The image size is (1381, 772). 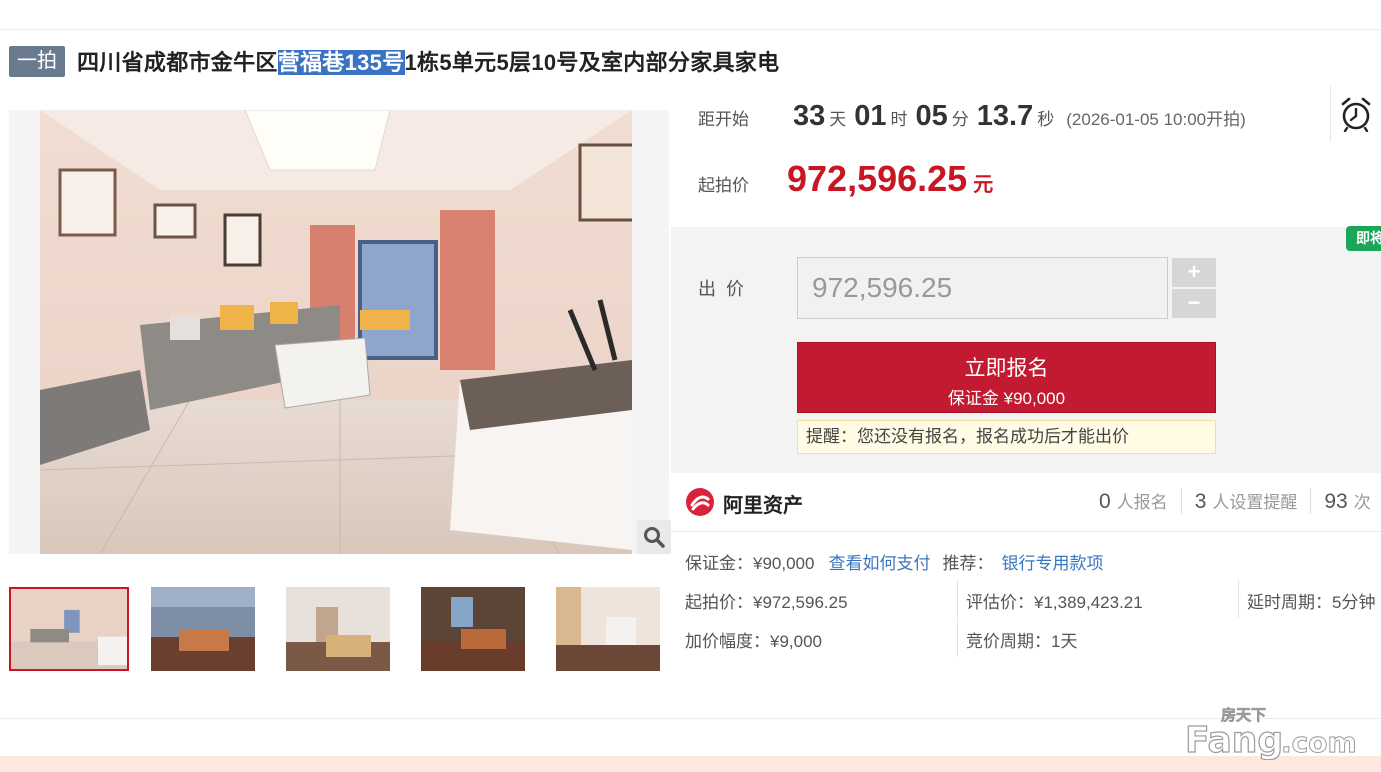 I want to click on alarm-clock-icon, so click(x=1356, y=114).